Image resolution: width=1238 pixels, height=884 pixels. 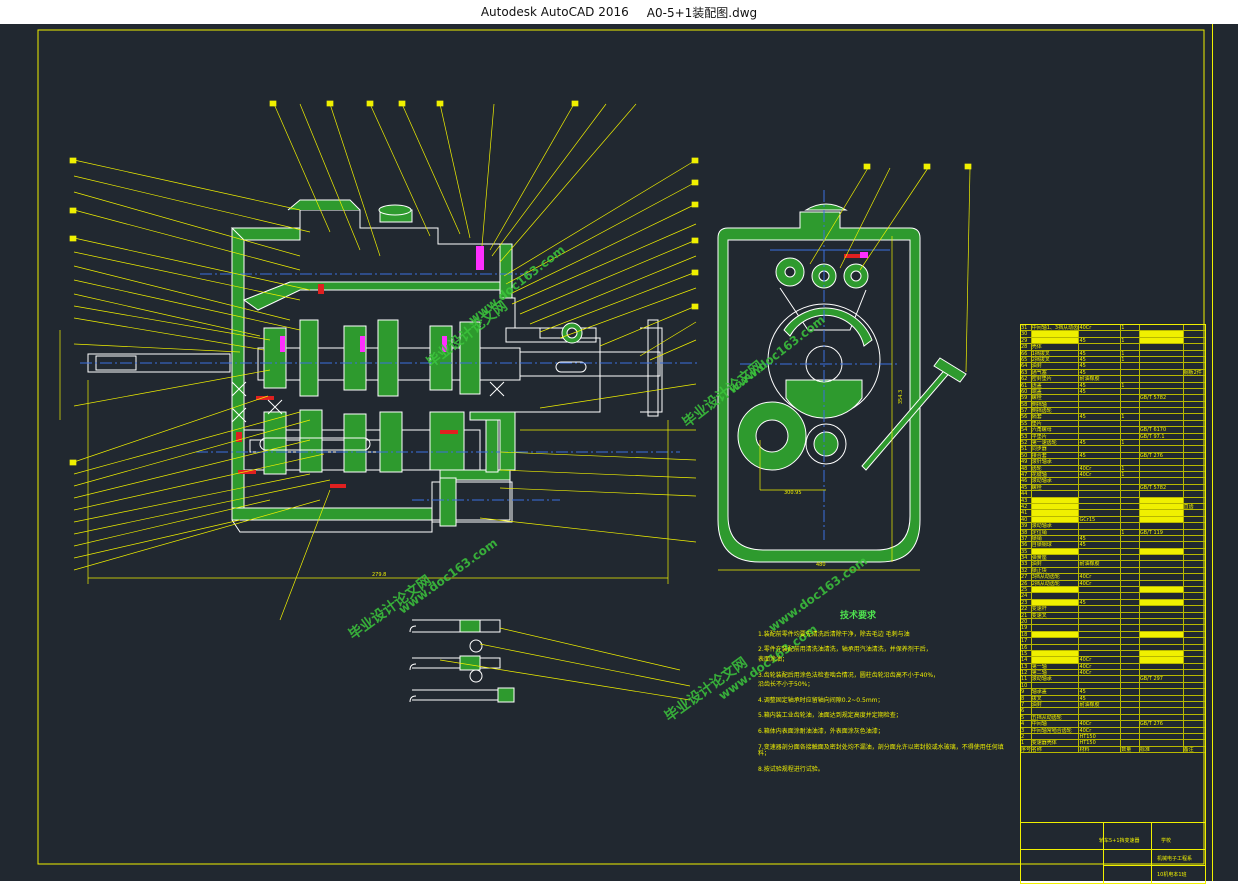 What do you see at coordinates (1026, 455) in the screenshot?
I see `parts-cell: 50` at bounding box center [1026, 455].